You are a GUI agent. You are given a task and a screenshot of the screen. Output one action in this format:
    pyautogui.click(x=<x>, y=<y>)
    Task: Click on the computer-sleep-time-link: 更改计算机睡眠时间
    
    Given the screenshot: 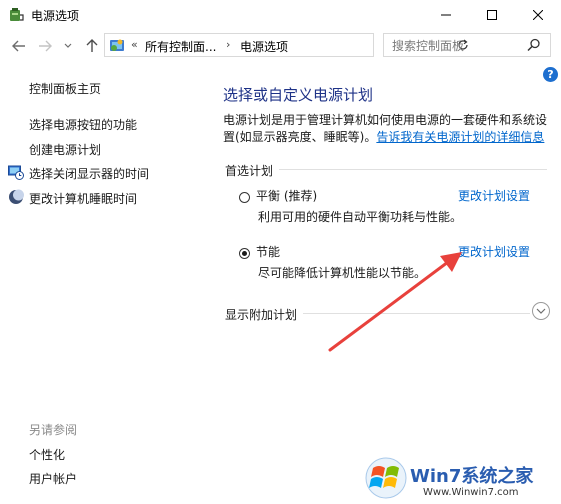 What is the action you would take?
    pyautogui.click(x=83, y=198)
    